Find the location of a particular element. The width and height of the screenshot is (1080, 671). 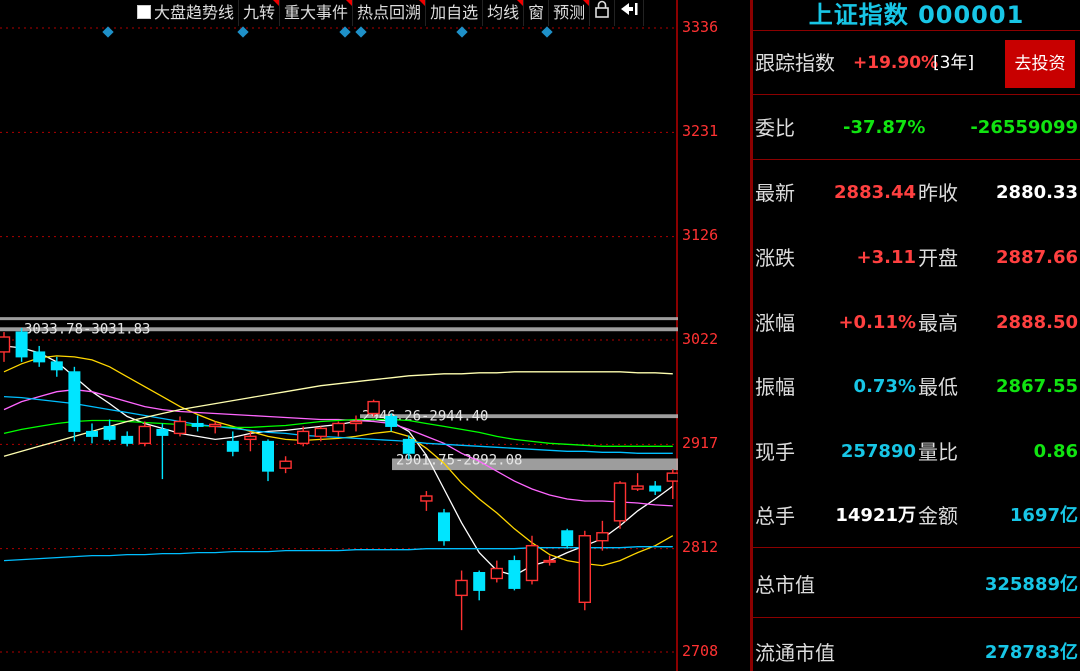

change-value: +3.11 is located at coordinates (886, 257).